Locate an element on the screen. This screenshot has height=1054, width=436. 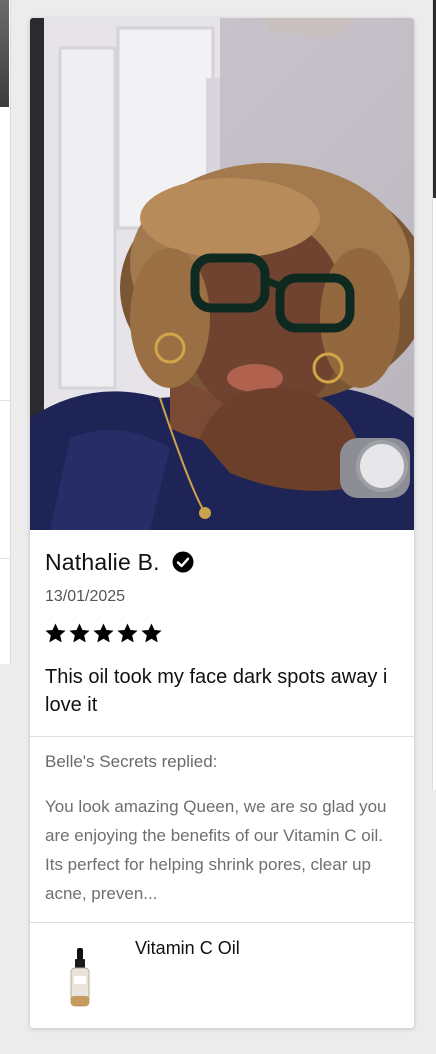
reviewer-name-row: Nathalie B. is located at coordinates (119, 562).